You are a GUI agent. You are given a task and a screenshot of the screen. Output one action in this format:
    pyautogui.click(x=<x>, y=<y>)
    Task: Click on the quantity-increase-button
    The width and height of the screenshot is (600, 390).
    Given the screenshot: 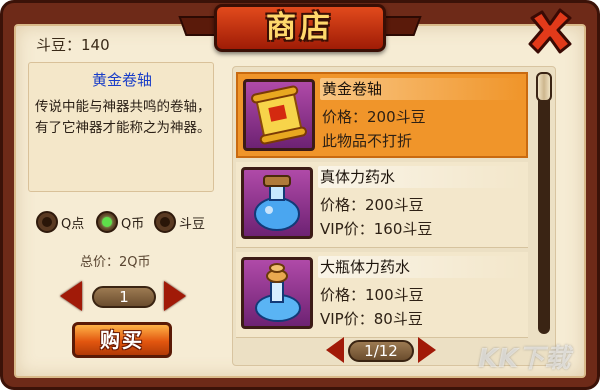 What is the action you would take?
    pyautogui.click(x=175, y=296)
    